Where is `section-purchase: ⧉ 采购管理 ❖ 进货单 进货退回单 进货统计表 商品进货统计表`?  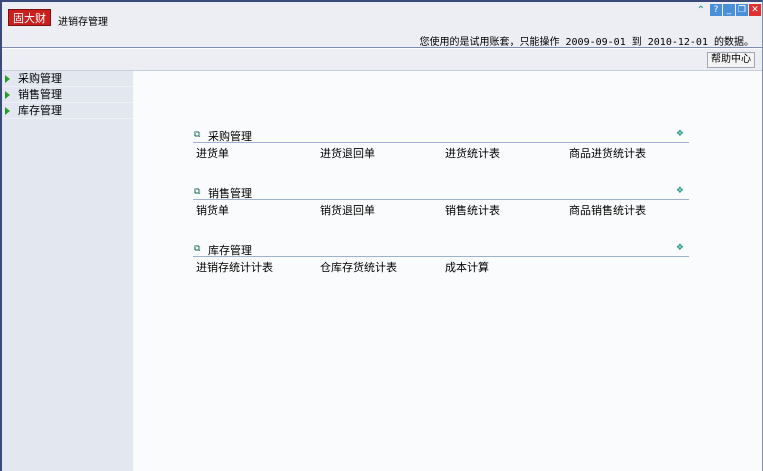 section-purchase: ⧉ 采购管理 ❖ 进货单 进货退回单 进货统计表 商品进货统计表 is located at coordinates (441, 145).